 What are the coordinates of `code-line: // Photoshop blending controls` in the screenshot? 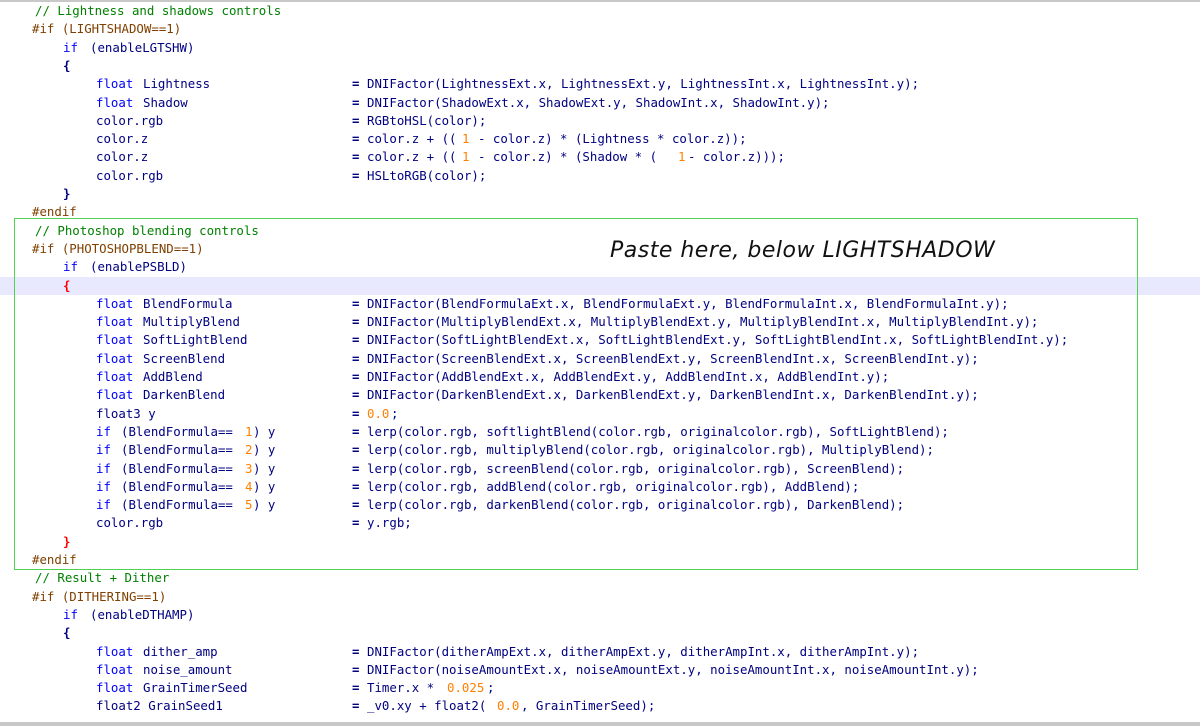 It's located at (600, 231).